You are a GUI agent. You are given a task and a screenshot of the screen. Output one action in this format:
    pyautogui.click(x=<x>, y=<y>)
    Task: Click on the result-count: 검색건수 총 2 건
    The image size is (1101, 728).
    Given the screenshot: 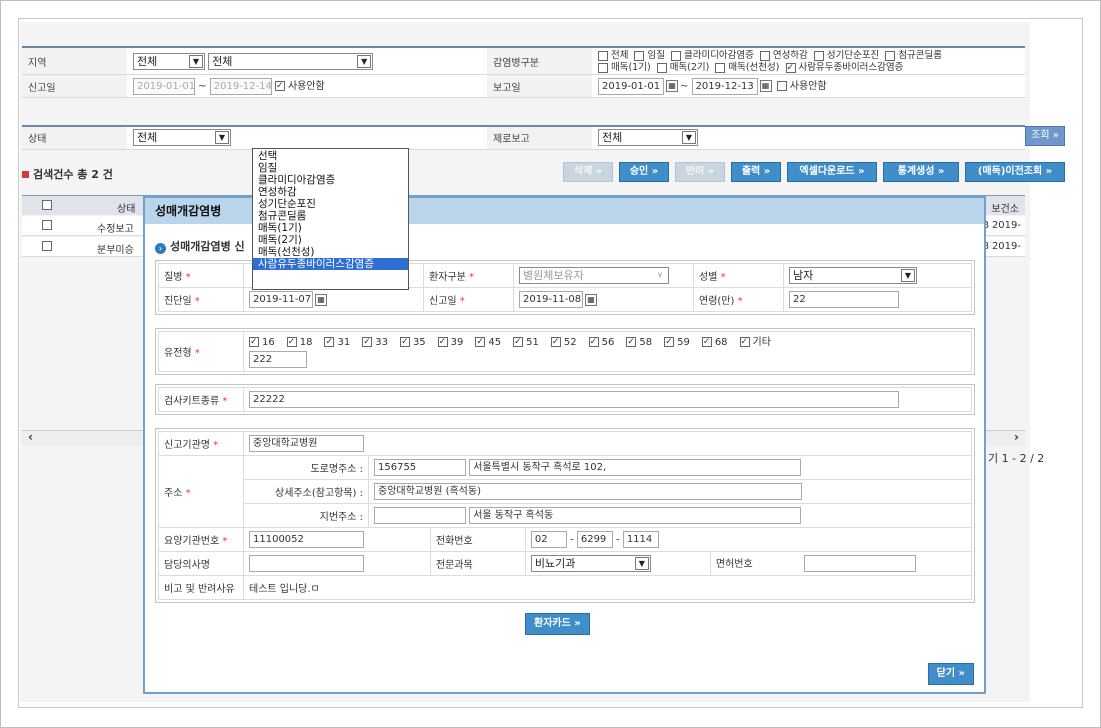 What is the action you would take?
    pyautogui.click(x=67, y=174)
    